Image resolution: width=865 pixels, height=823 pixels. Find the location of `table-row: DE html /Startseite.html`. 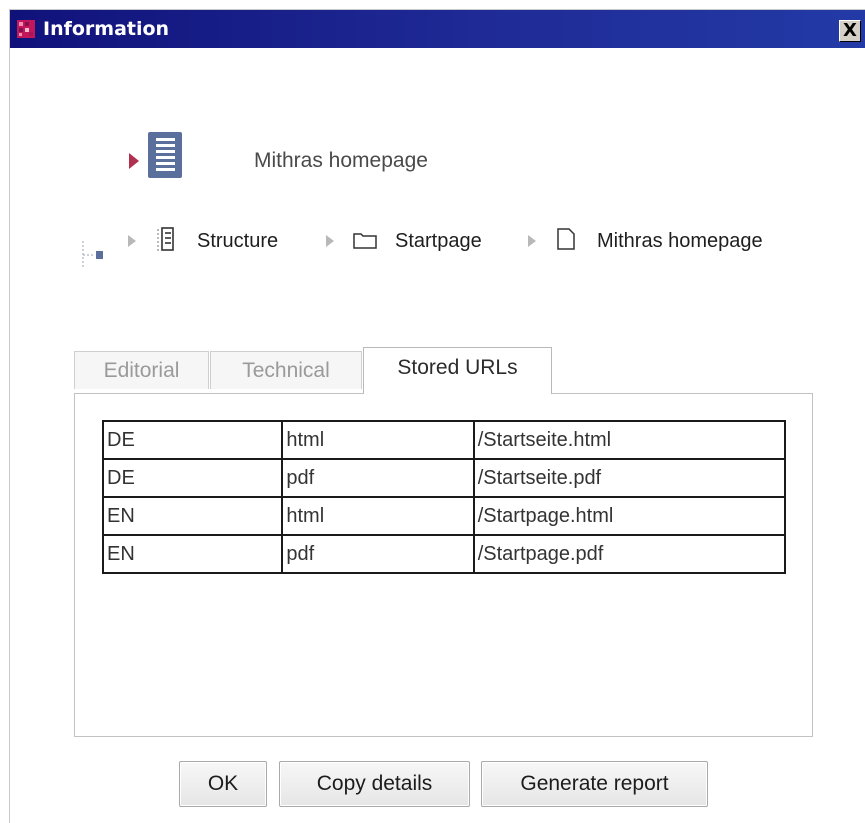

table-row: DE html /Startseite.html is located at coordinates (444, 440).